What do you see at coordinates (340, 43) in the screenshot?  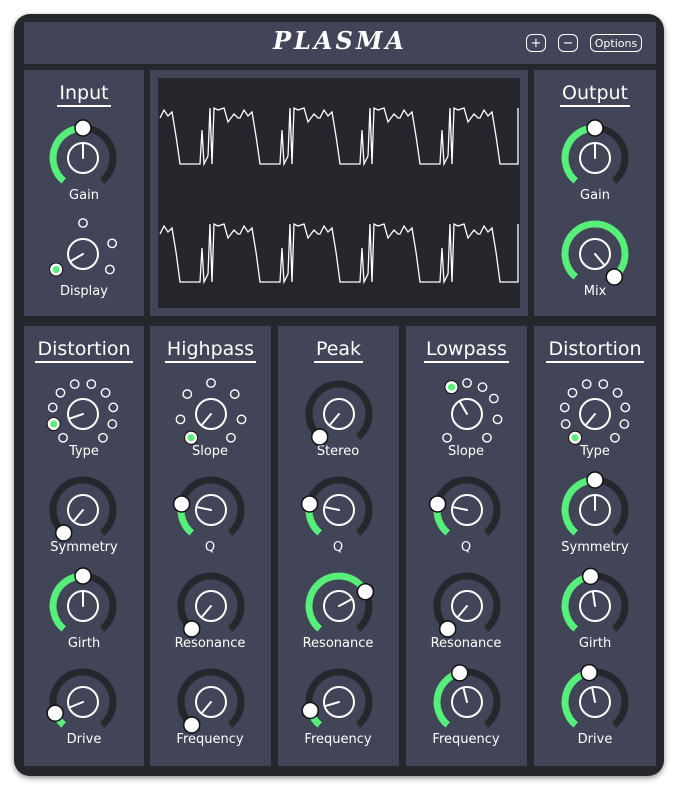 I see `header-bar: PLASMA + − Options` at bounding box center [340, 43].